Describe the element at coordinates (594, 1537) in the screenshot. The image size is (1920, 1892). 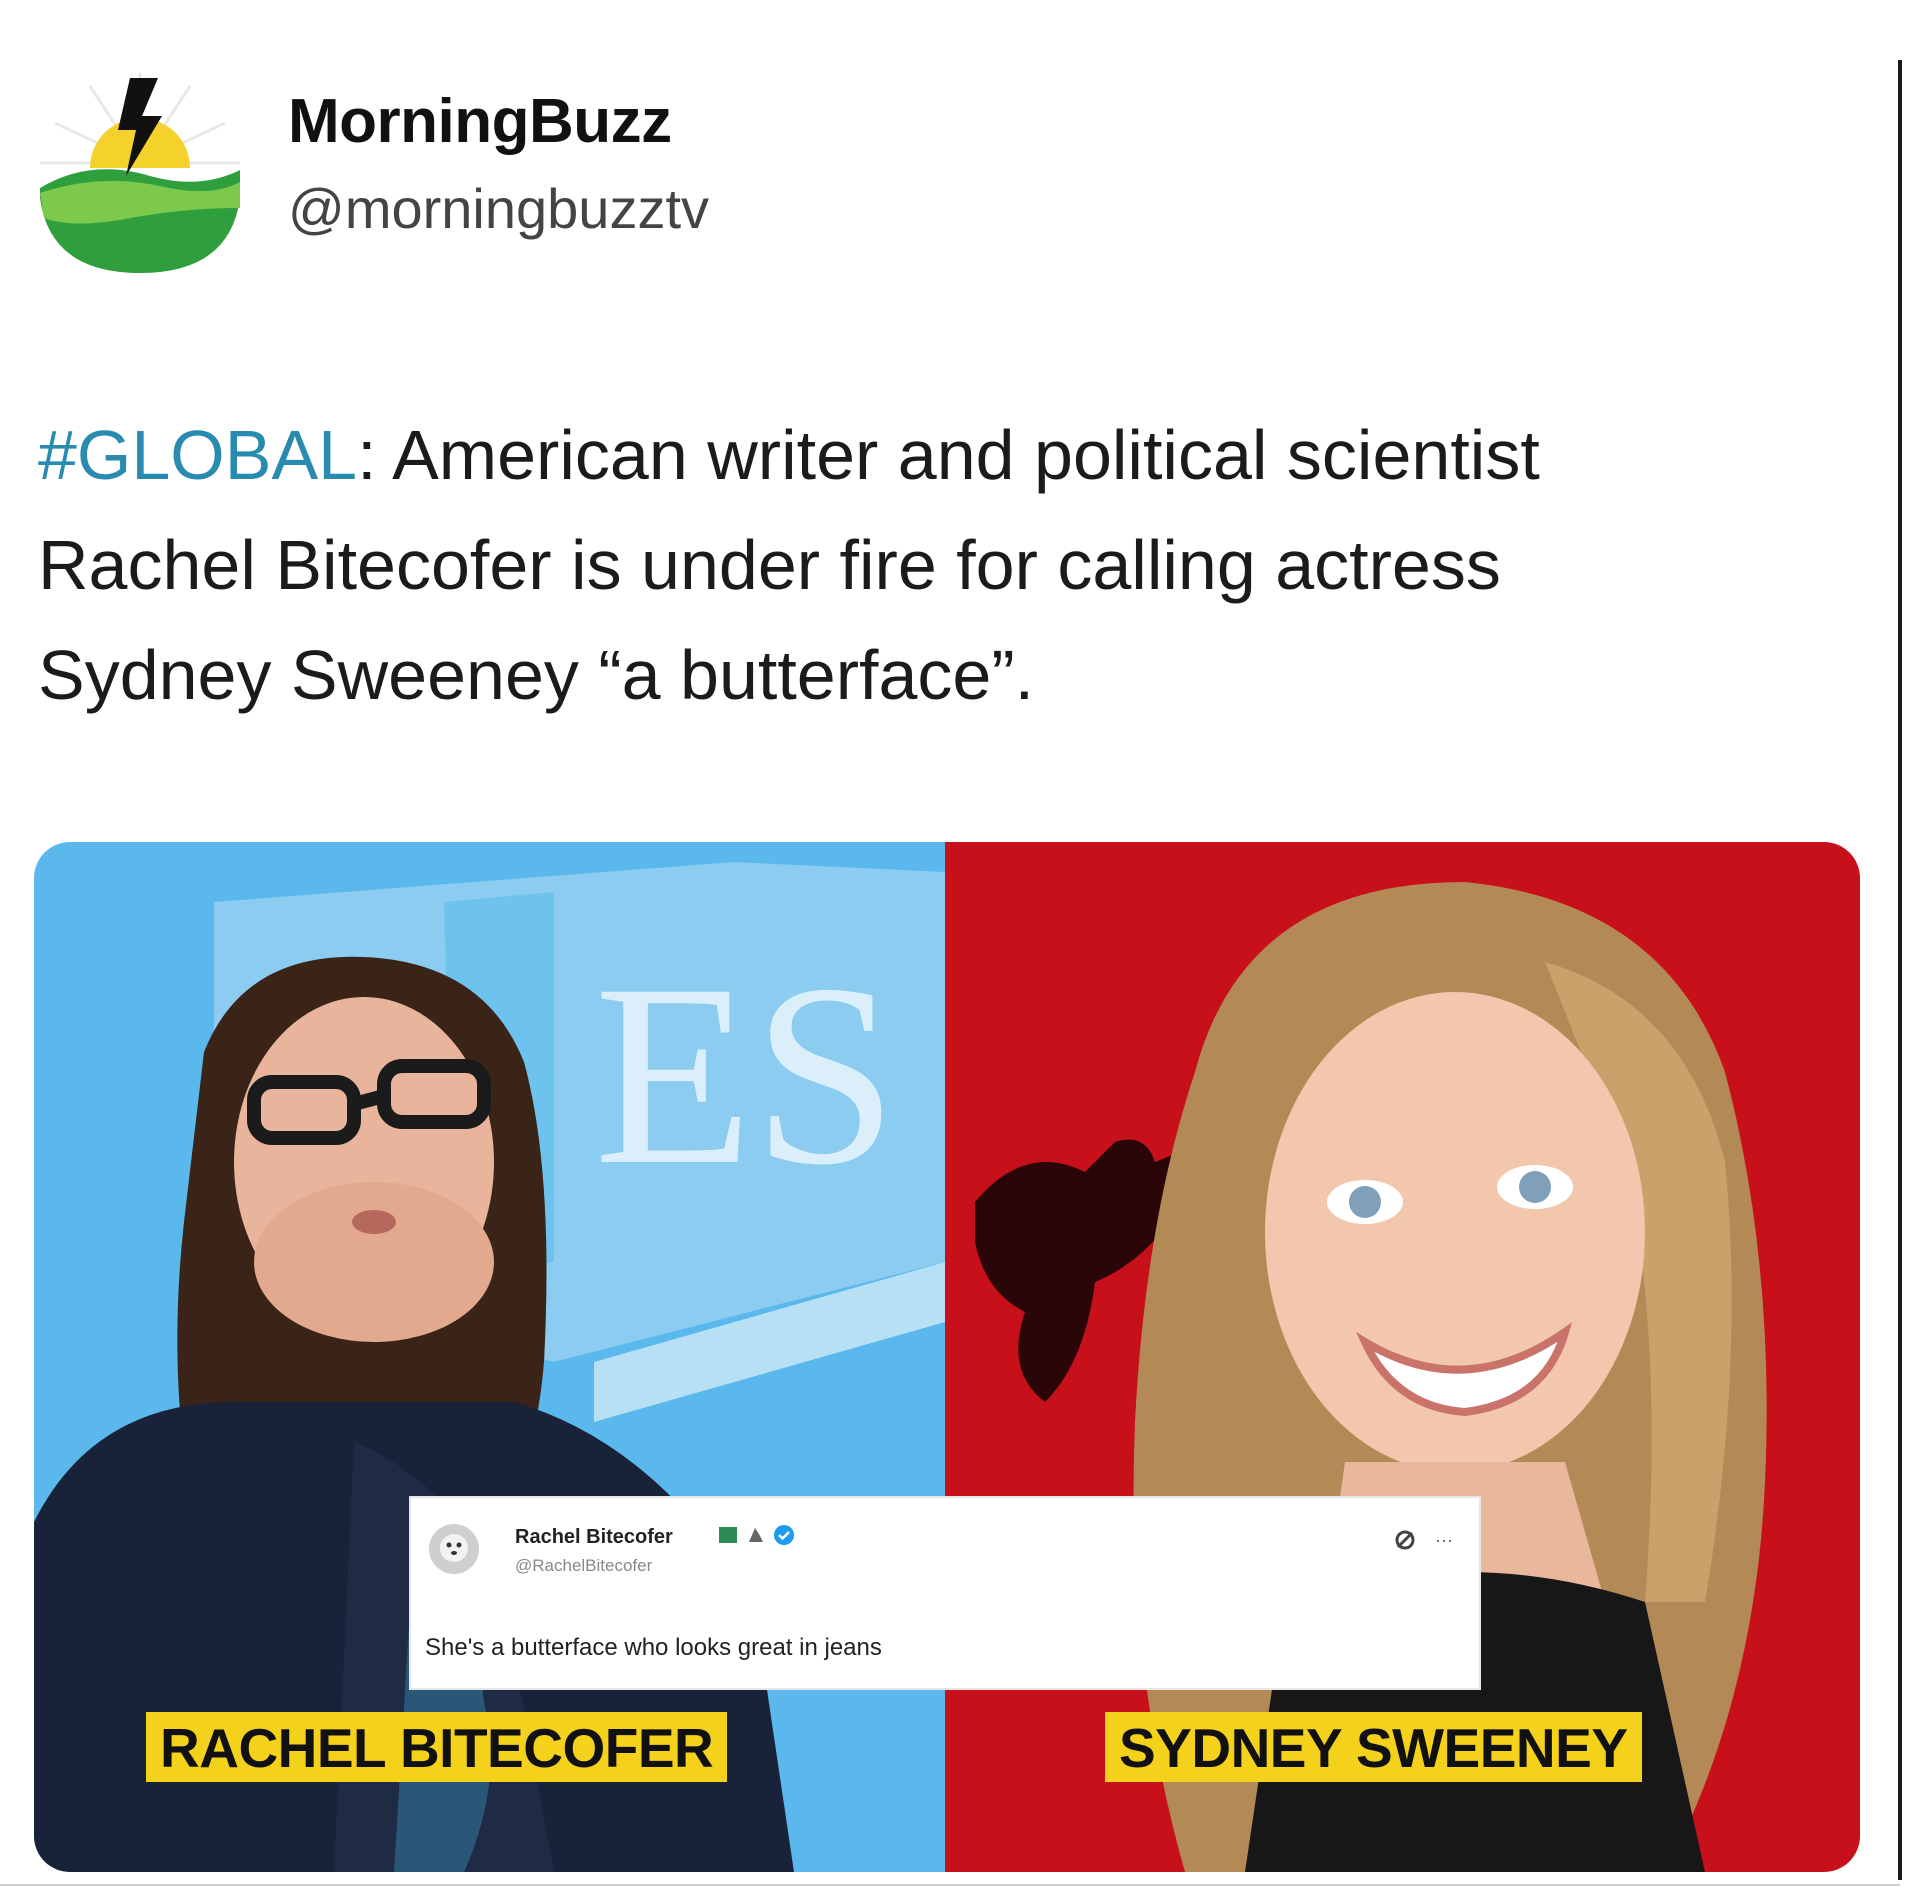
I see `quoted-tweet-name: Rachel Bitecofer` at that location.